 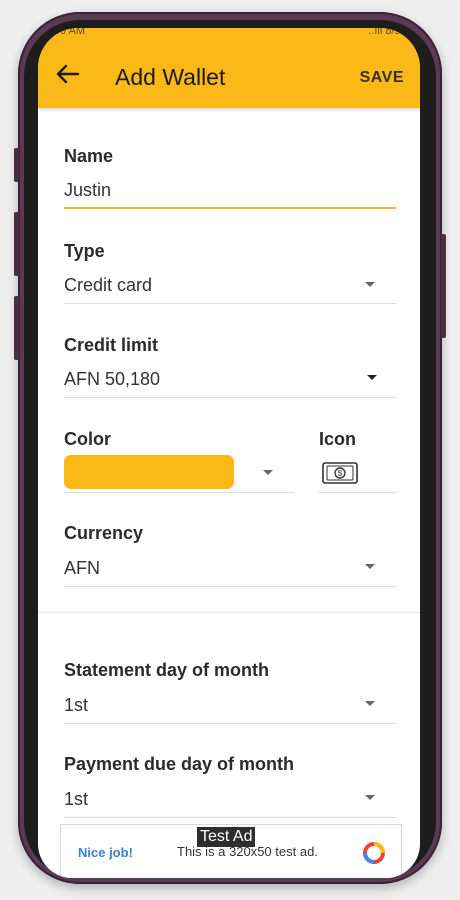 What do you see at coordinates (112, 379) in the screenshot?
I see `credit-limit-field: AFN 50,180` at bounding box center [112, 379].